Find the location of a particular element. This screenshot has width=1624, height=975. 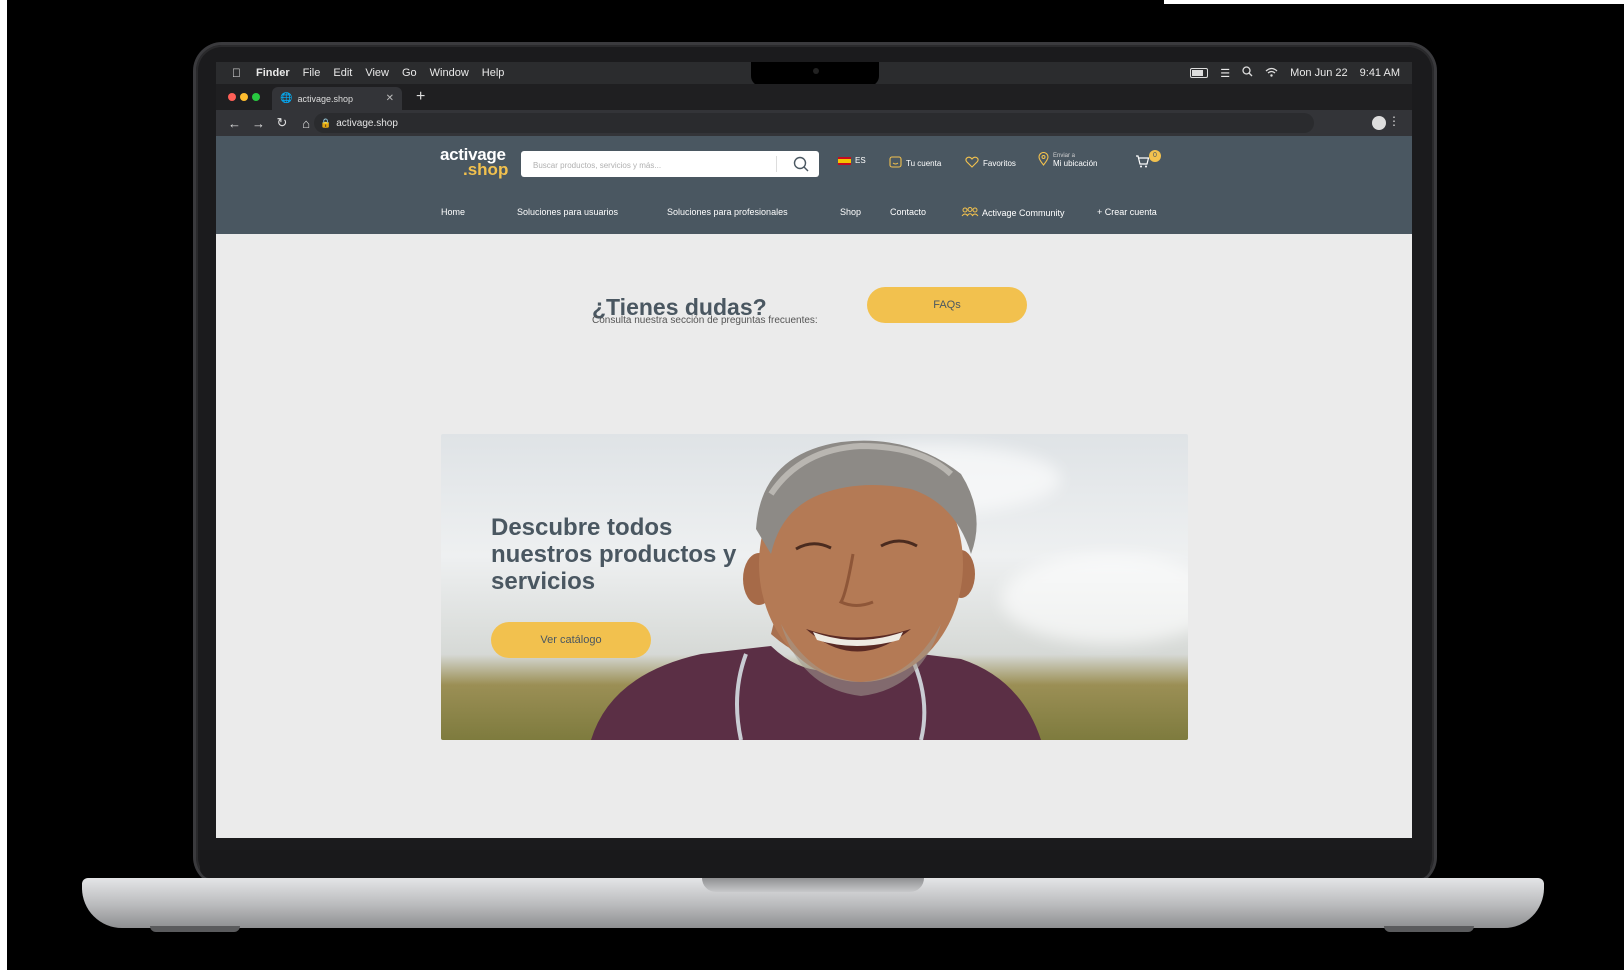

faqs-button: FAQs is located at coordinates (947, 305).